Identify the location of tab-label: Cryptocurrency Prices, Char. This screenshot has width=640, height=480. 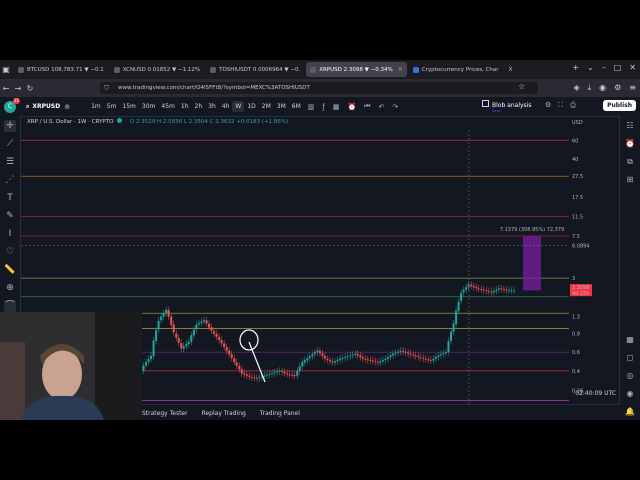
(460, 69).